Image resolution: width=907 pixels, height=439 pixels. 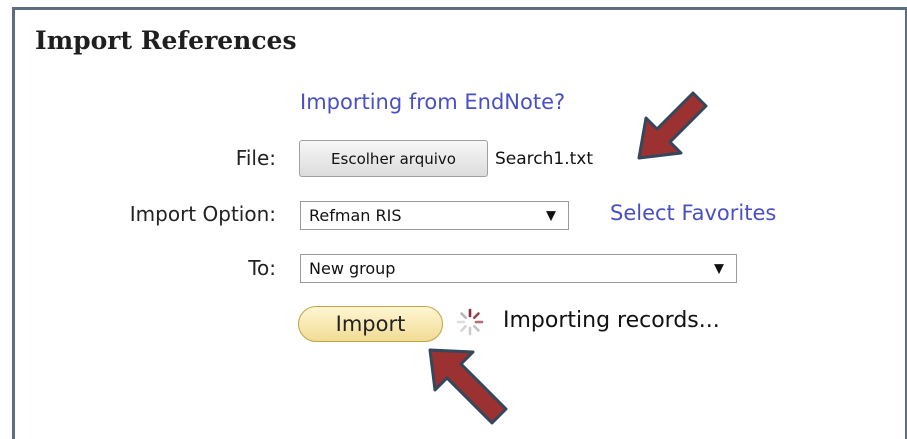 I want to click on import-option-label: Import Option:, so click(x=202, y=214).